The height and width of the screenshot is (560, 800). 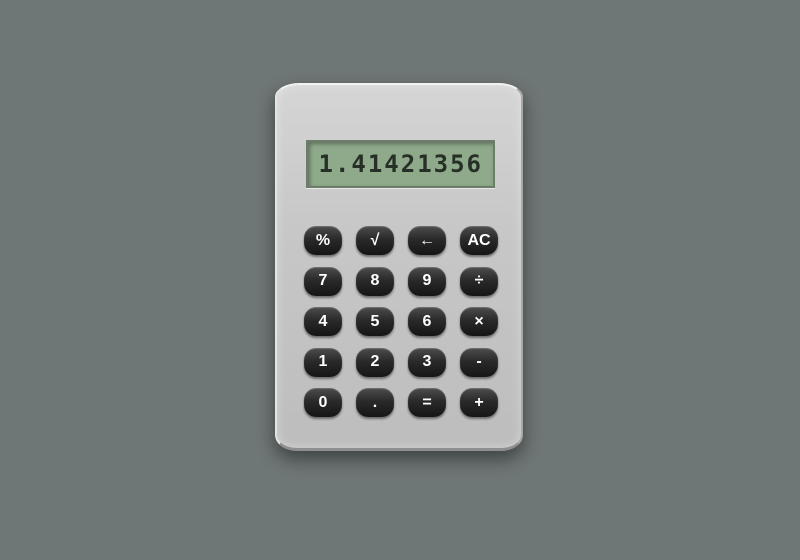 I want to click on equals-button: =, so click(x=427, y=402).